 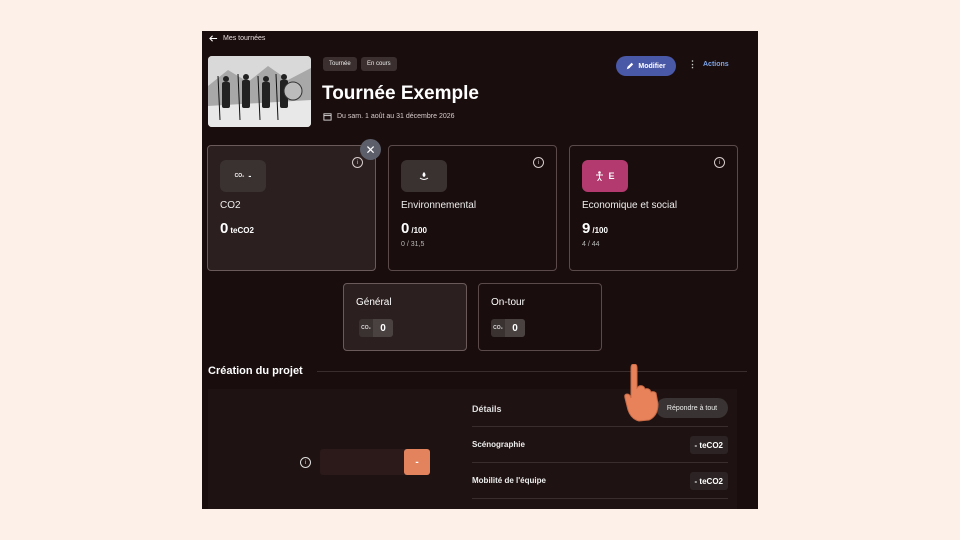 I want to click on back-label: Mes tournées, so click(x=244, y=38).